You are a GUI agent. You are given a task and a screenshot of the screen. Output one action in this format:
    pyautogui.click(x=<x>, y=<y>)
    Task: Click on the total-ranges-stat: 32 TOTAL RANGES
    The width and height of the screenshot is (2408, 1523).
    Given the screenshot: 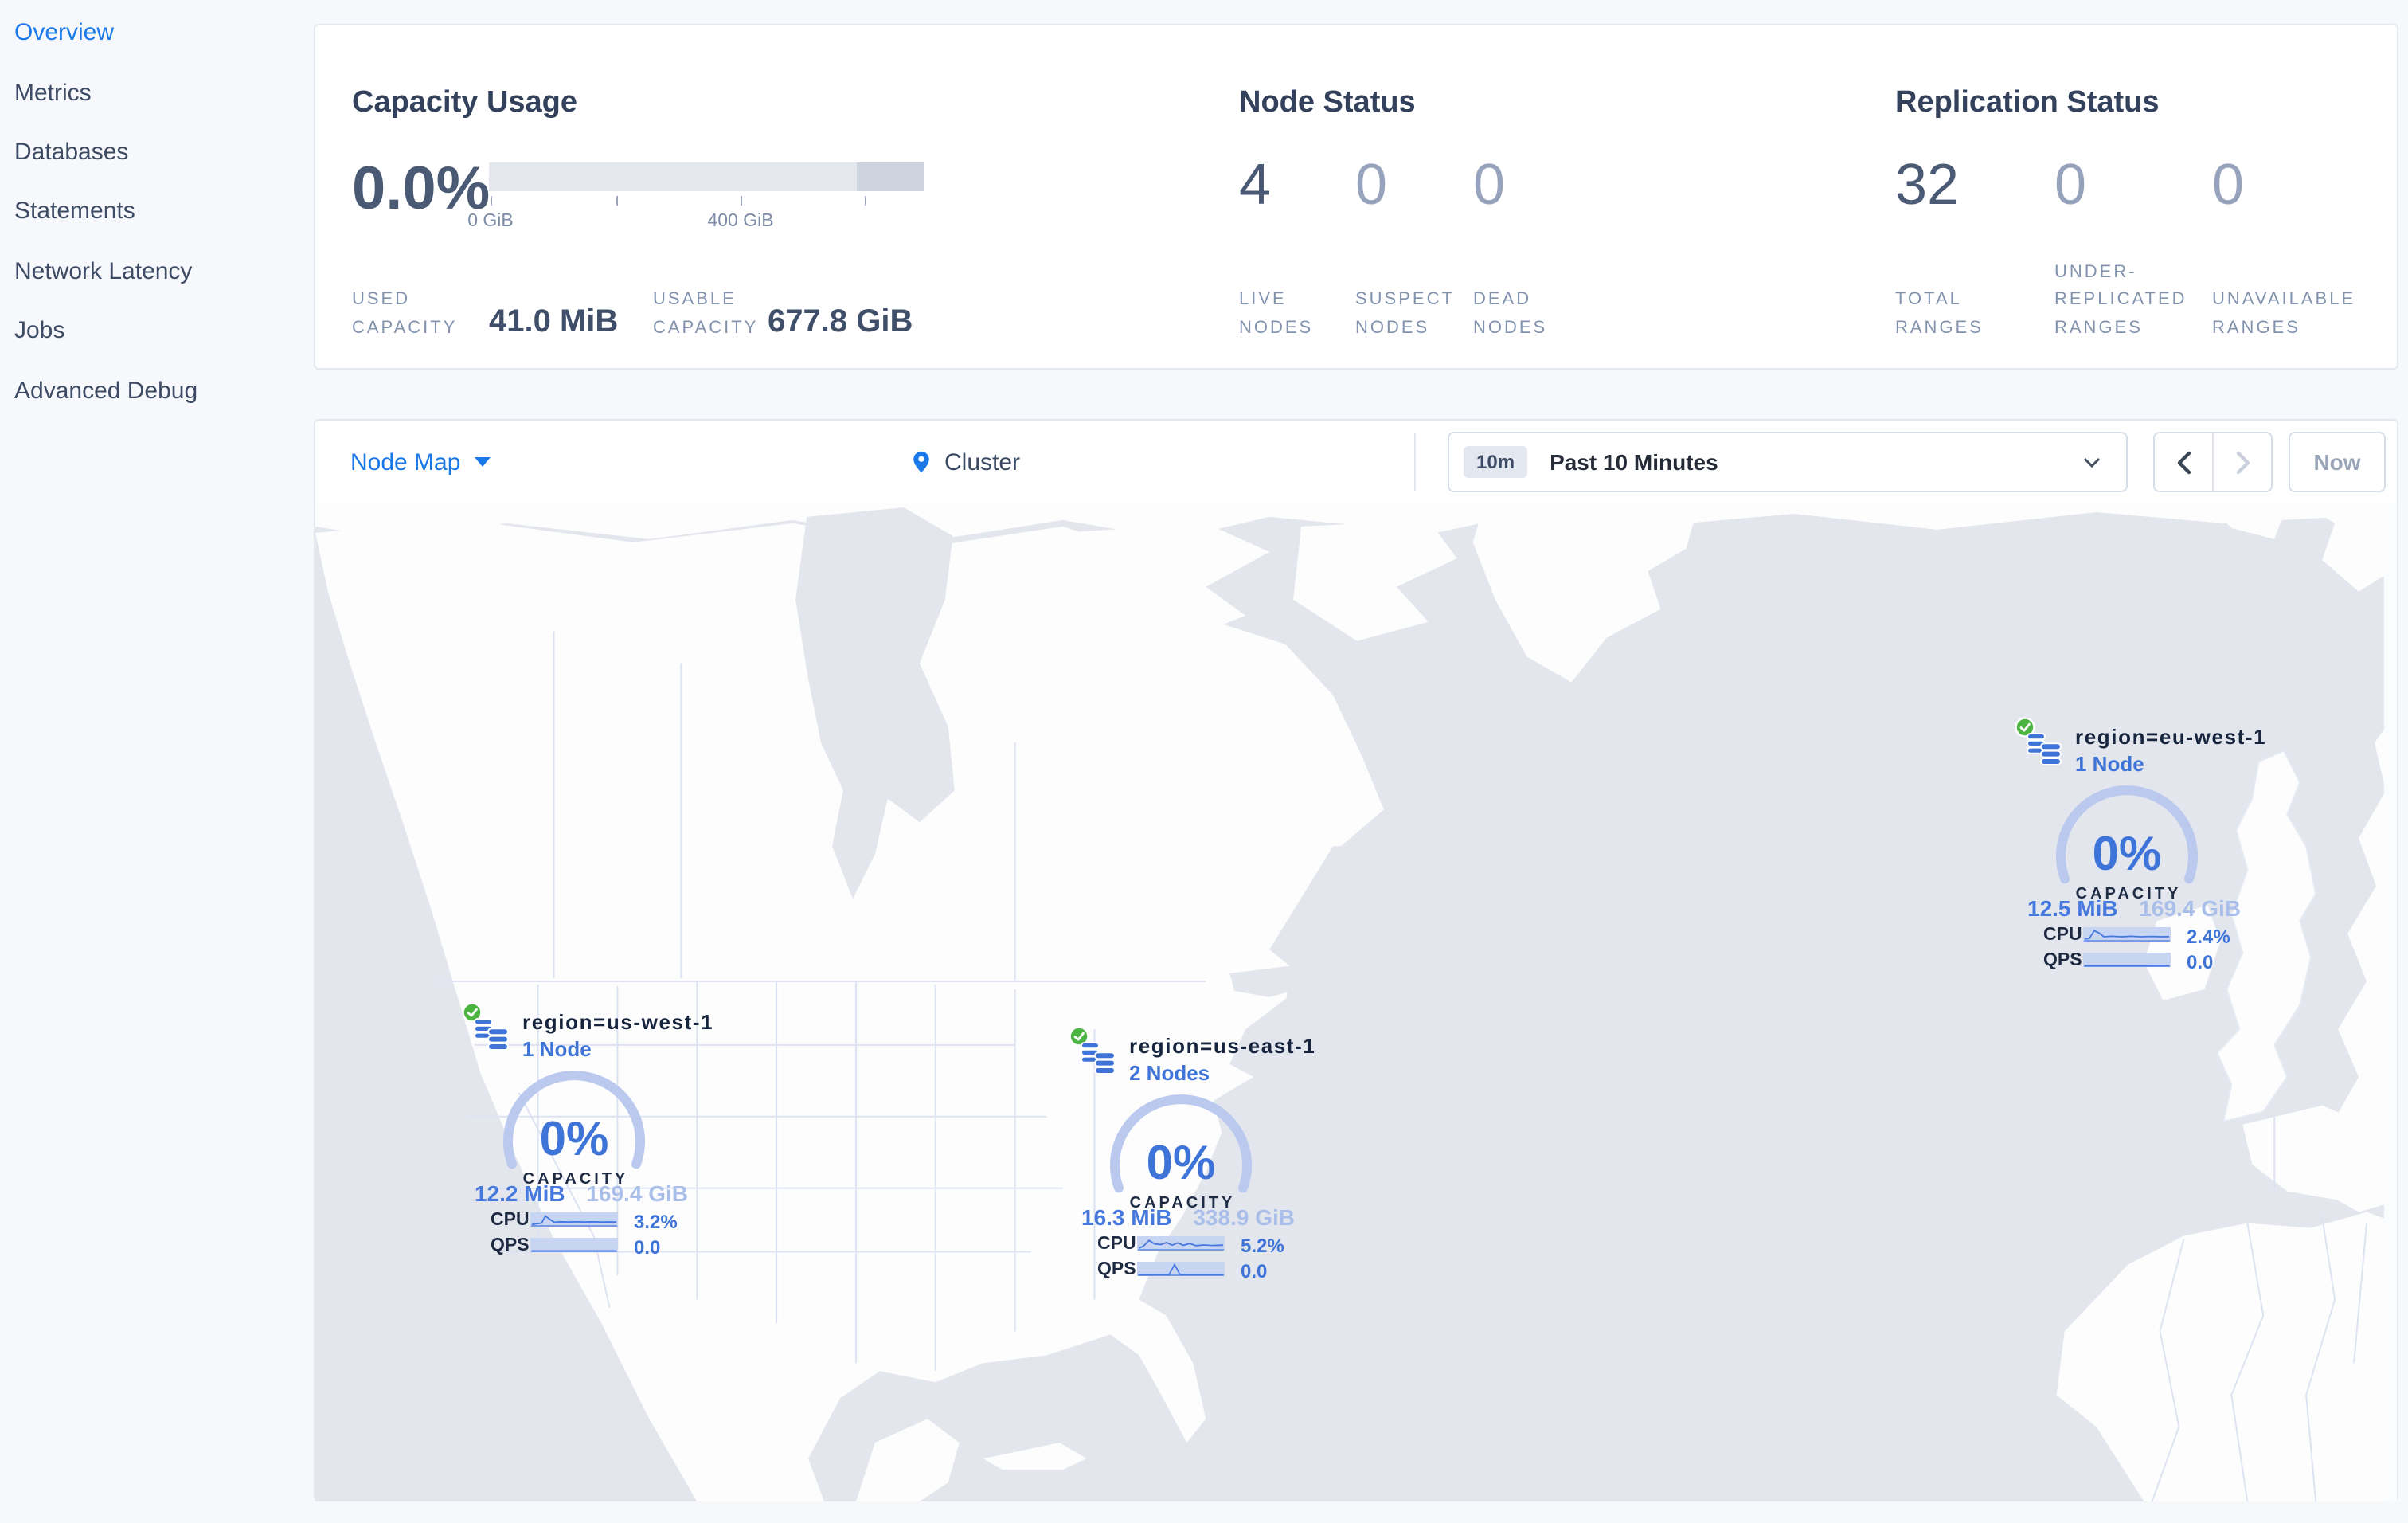 What is the action you would take?
    pyautogui.click(x=1955, y=247)
    